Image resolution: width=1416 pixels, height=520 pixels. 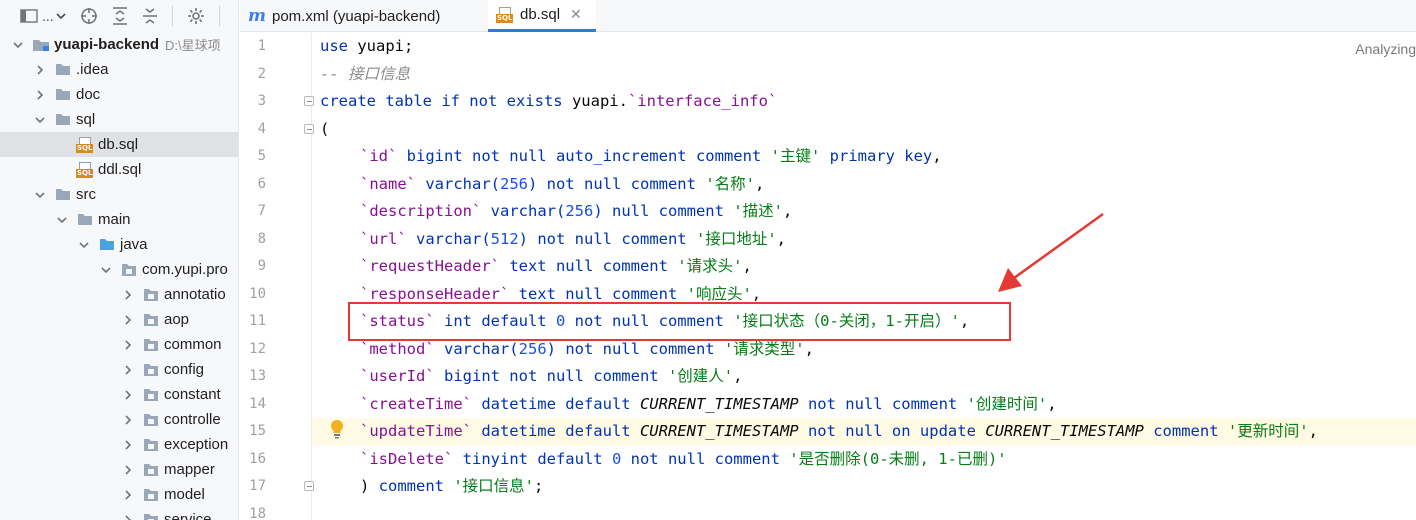 I want to click on token-str: '描述', so click(x=758, y=211).